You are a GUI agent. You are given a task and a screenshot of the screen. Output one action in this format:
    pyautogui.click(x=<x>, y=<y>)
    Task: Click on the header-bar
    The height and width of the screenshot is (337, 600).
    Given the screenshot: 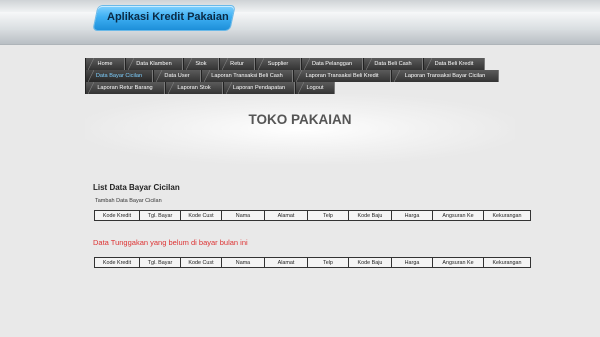 What is the action you would take?
    pyautogui.click(x=300, y=22)
    